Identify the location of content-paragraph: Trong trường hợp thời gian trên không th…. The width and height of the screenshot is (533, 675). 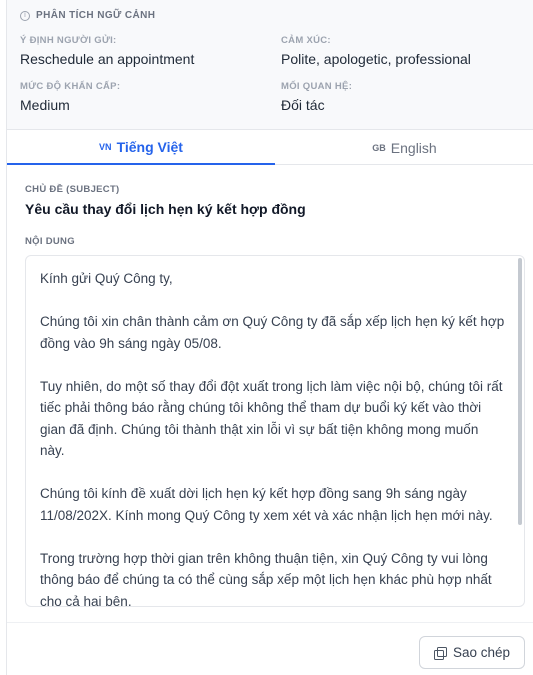
(266, 578).